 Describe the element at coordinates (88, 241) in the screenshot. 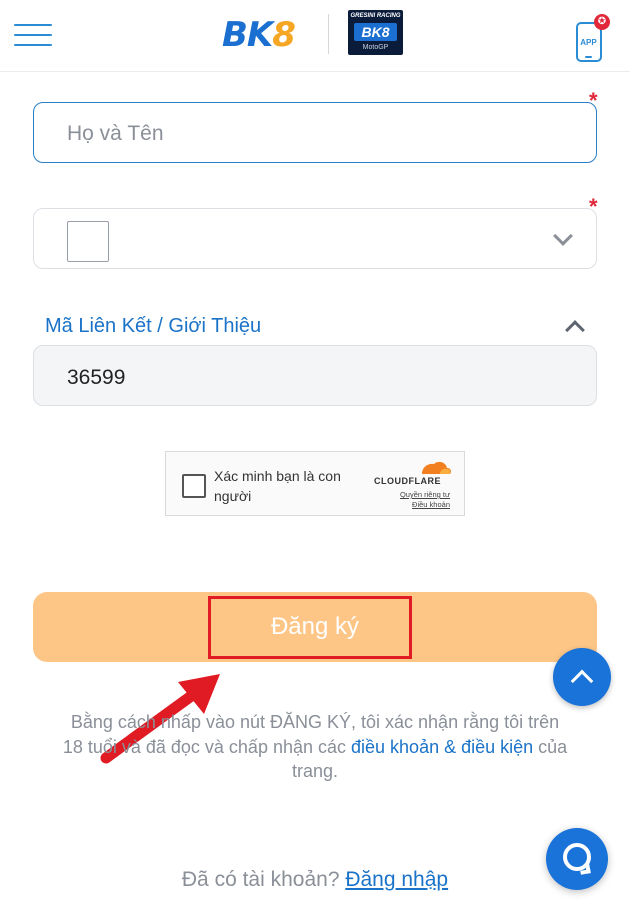

I see `flag-placeholder` at that location.